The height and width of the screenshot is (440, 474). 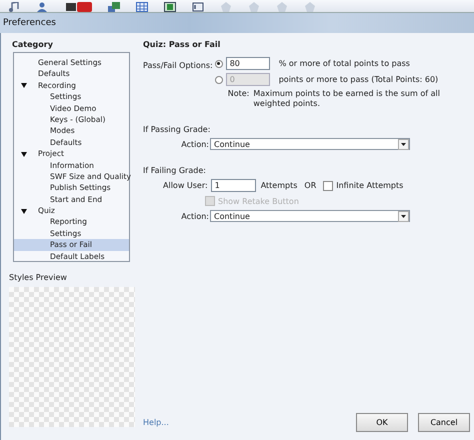 I want to click on section-heading: If Passing Grade:, so click(x=177, y=129).